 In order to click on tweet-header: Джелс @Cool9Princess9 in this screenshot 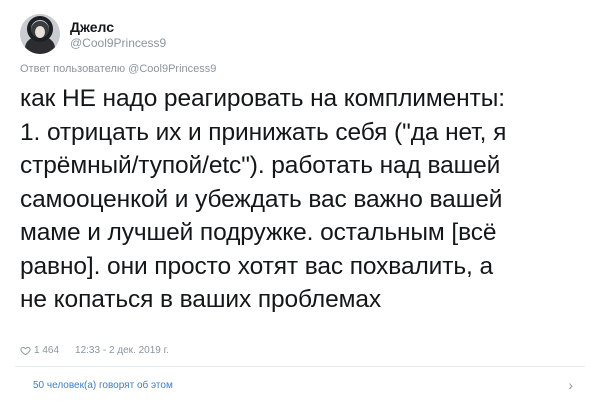, I will do `click(220, 34)`.